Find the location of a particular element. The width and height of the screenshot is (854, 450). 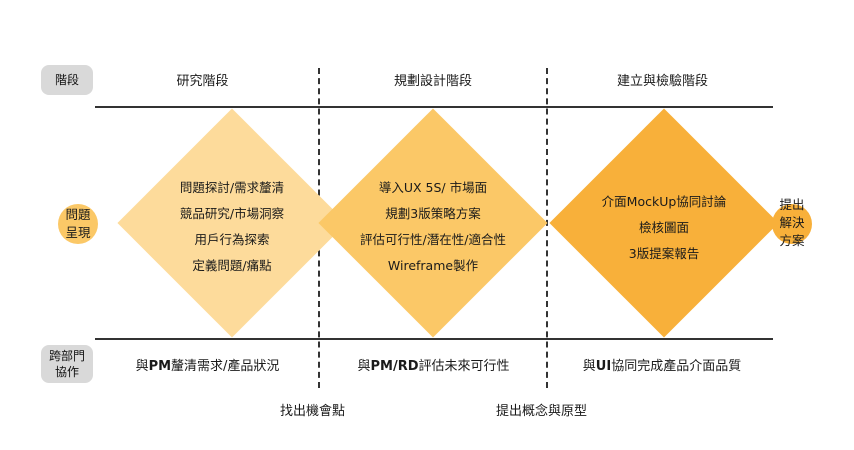

collab-build: 與UI協同完成產品介面品質 is located at coordinates (662, 364).